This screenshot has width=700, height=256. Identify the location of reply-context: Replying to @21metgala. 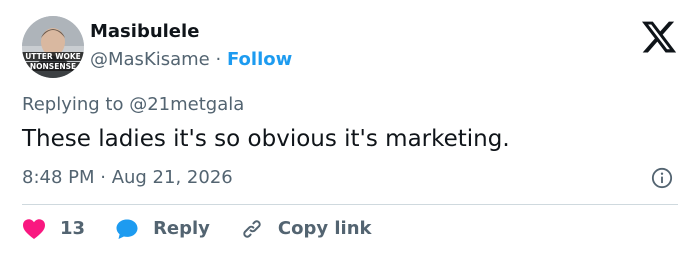
(133, 105).